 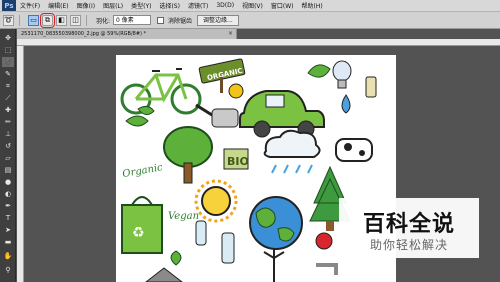 I want to click on menu-window: 窗口(W), so click(x=282, y=5).